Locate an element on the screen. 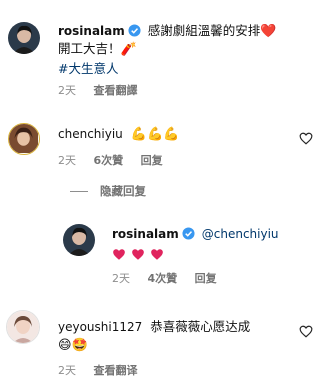 The width and height of the screenshot is (320, 381). comment-meta: 2天 查看翻译 is located at coordinates (105, 370).